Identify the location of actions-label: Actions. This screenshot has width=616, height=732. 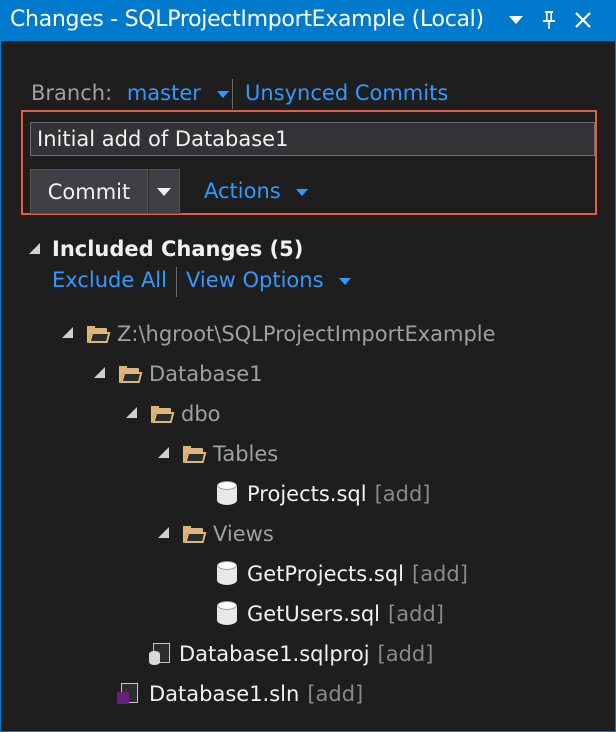
(242, 191).